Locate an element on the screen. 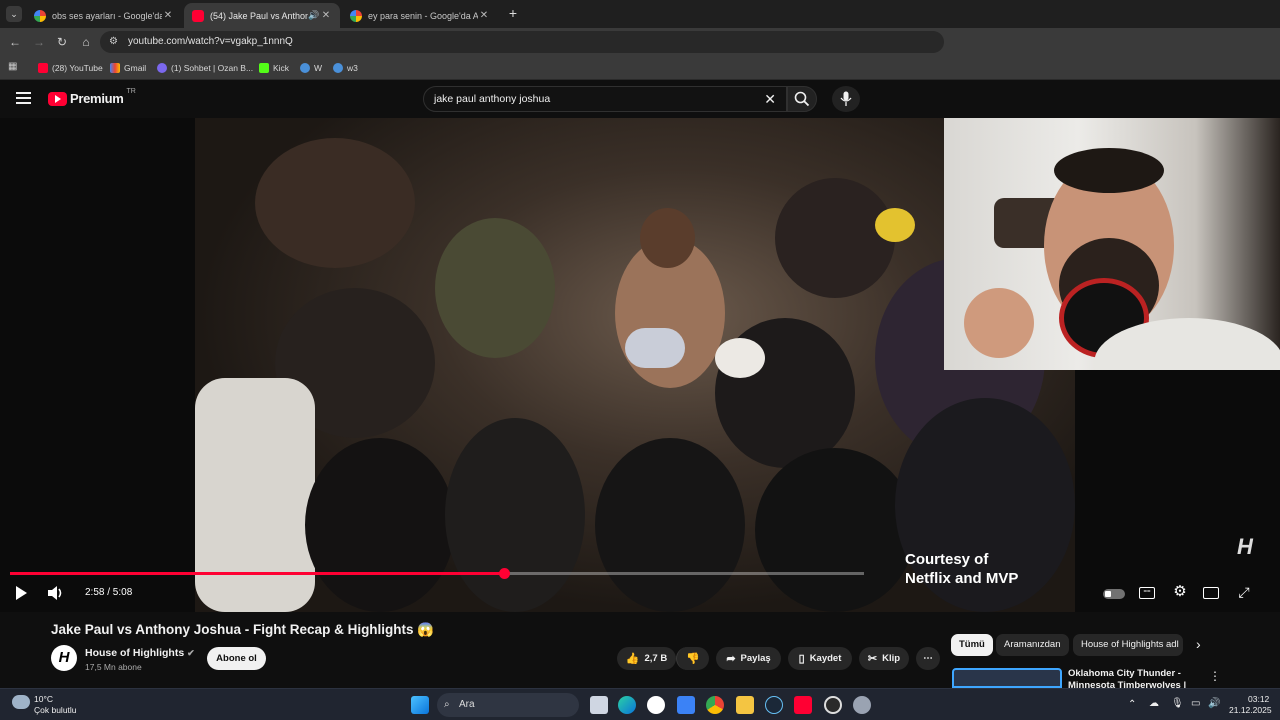  fullscreen-icon: ⤢ is located at coordinates (1244, 592).